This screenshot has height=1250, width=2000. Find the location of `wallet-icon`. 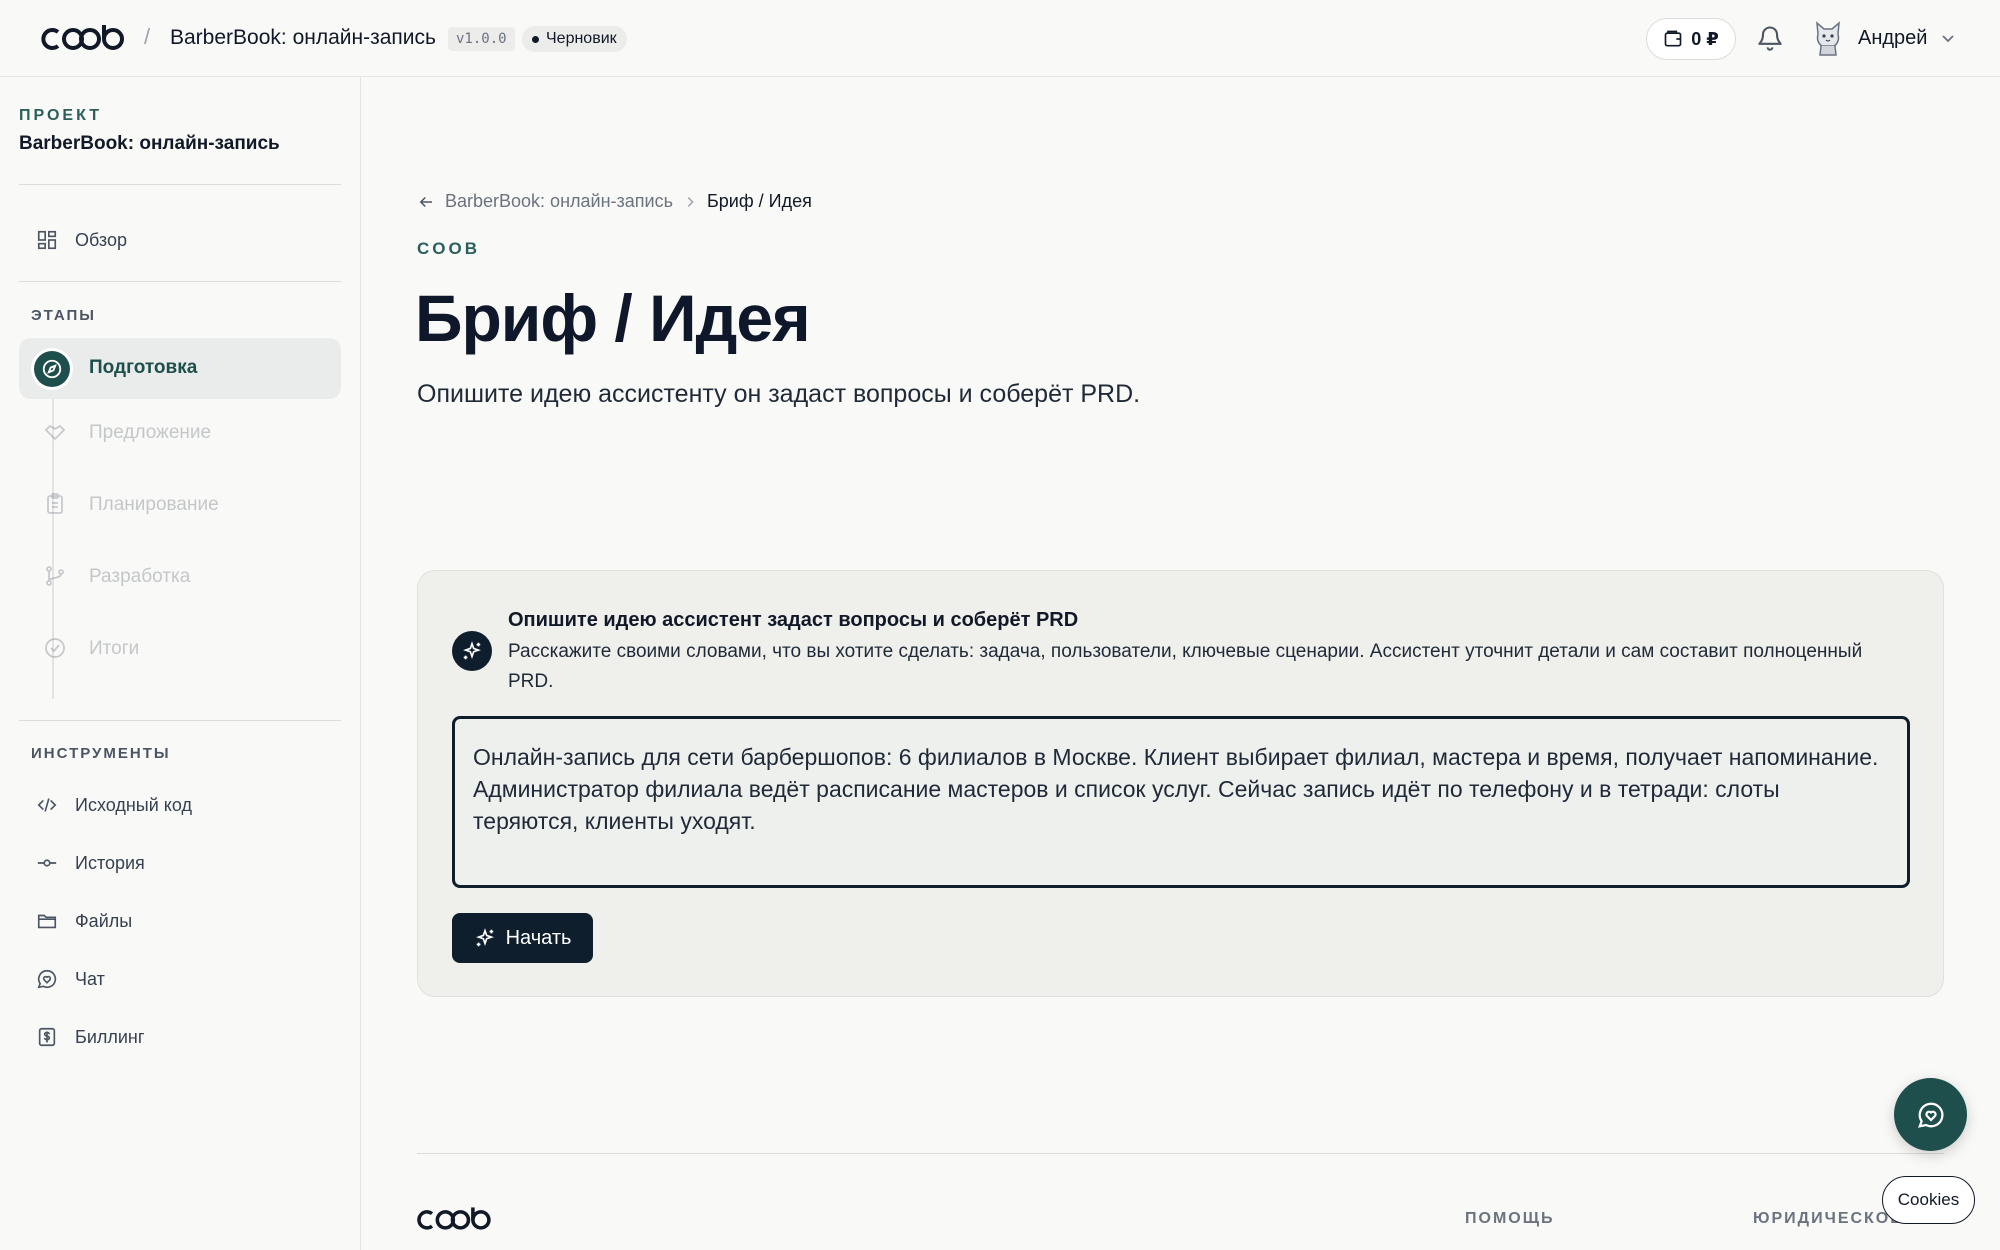

wallet-icon is located at coordinates (1673, 38).